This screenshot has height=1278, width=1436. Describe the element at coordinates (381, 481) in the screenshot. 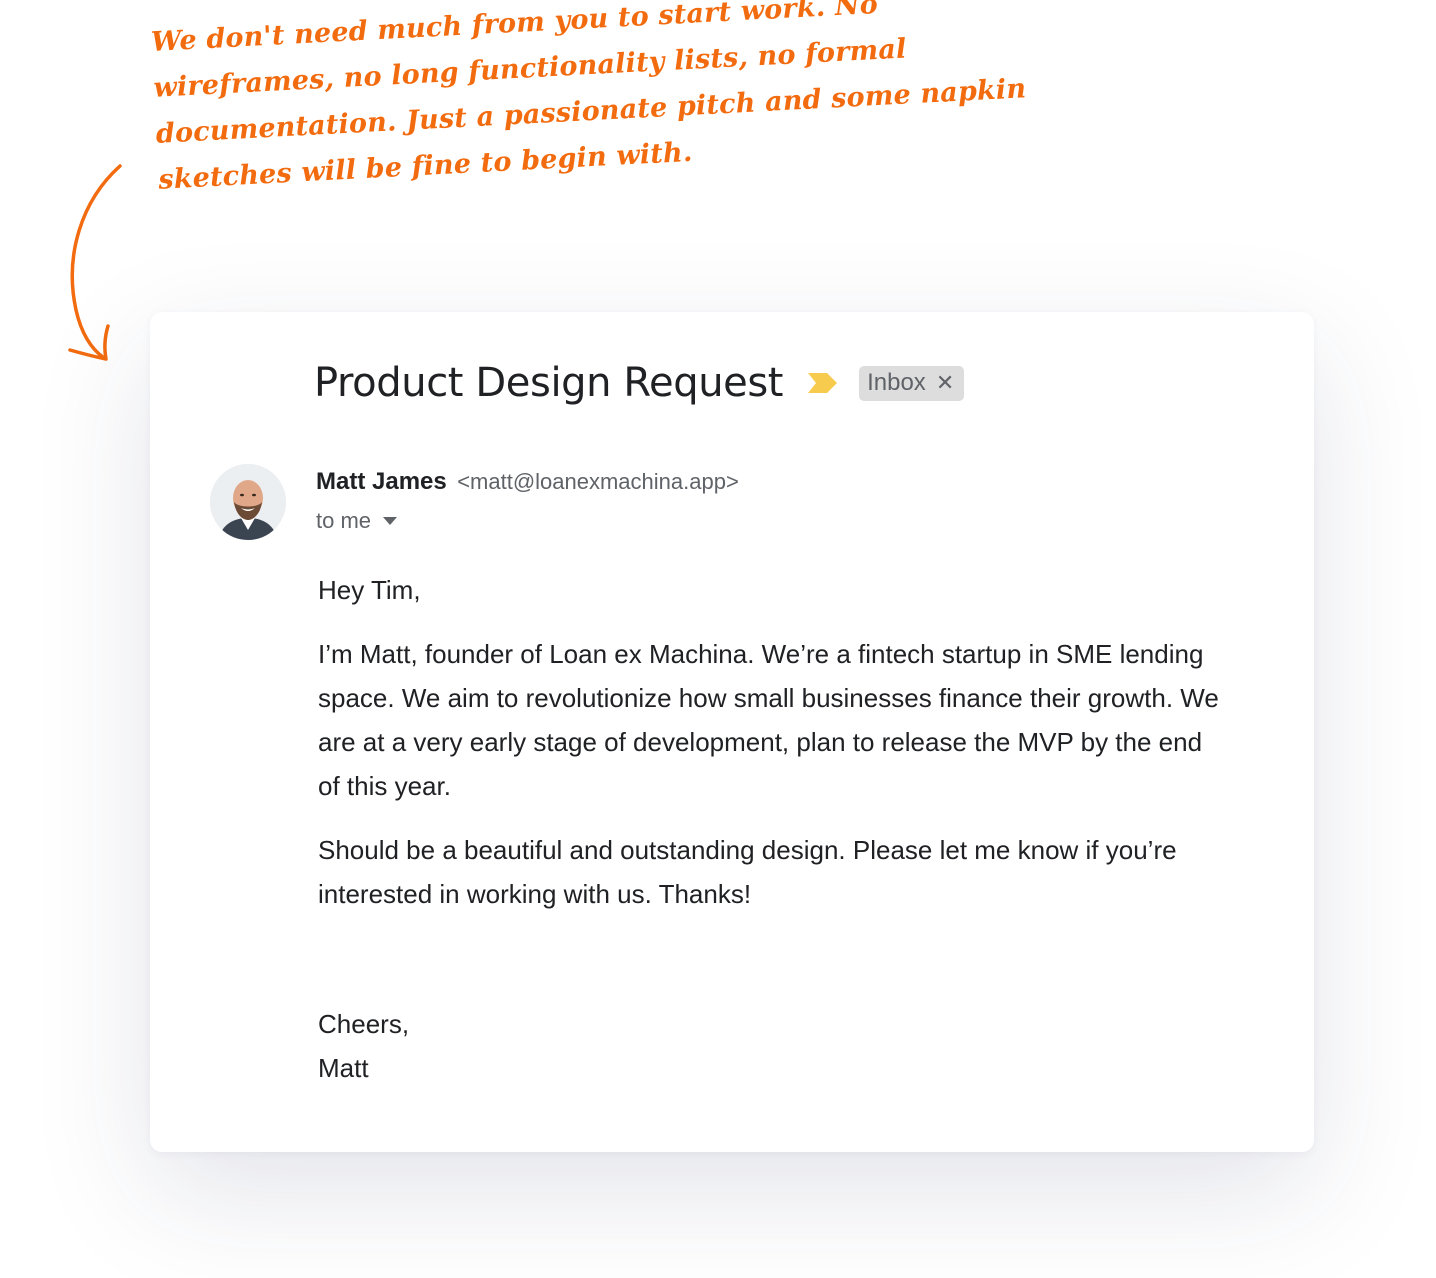

I see `sender-name: Matt James` at that location.